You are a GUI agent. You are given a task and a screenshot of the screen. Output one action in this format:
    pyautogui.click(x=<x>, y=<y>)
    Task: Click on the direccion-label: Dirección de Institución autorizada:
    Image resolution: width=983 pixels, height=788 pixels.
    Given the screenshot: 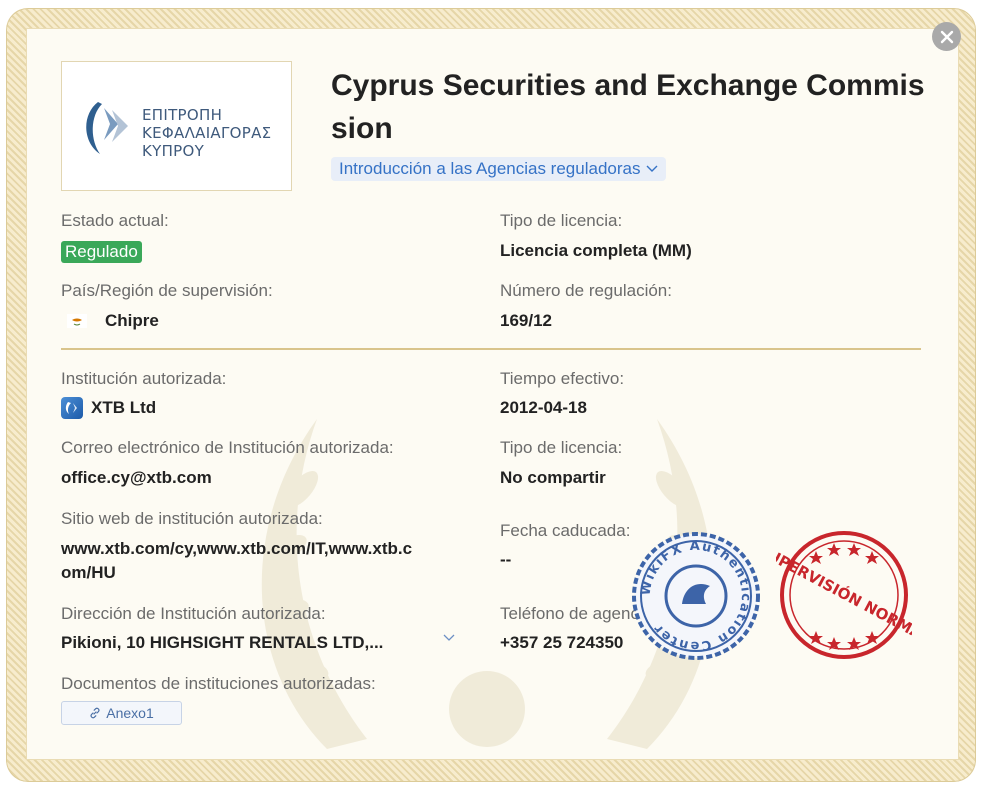 What is the action you would take?
    pyautogui.click(x=193, y=613)
    